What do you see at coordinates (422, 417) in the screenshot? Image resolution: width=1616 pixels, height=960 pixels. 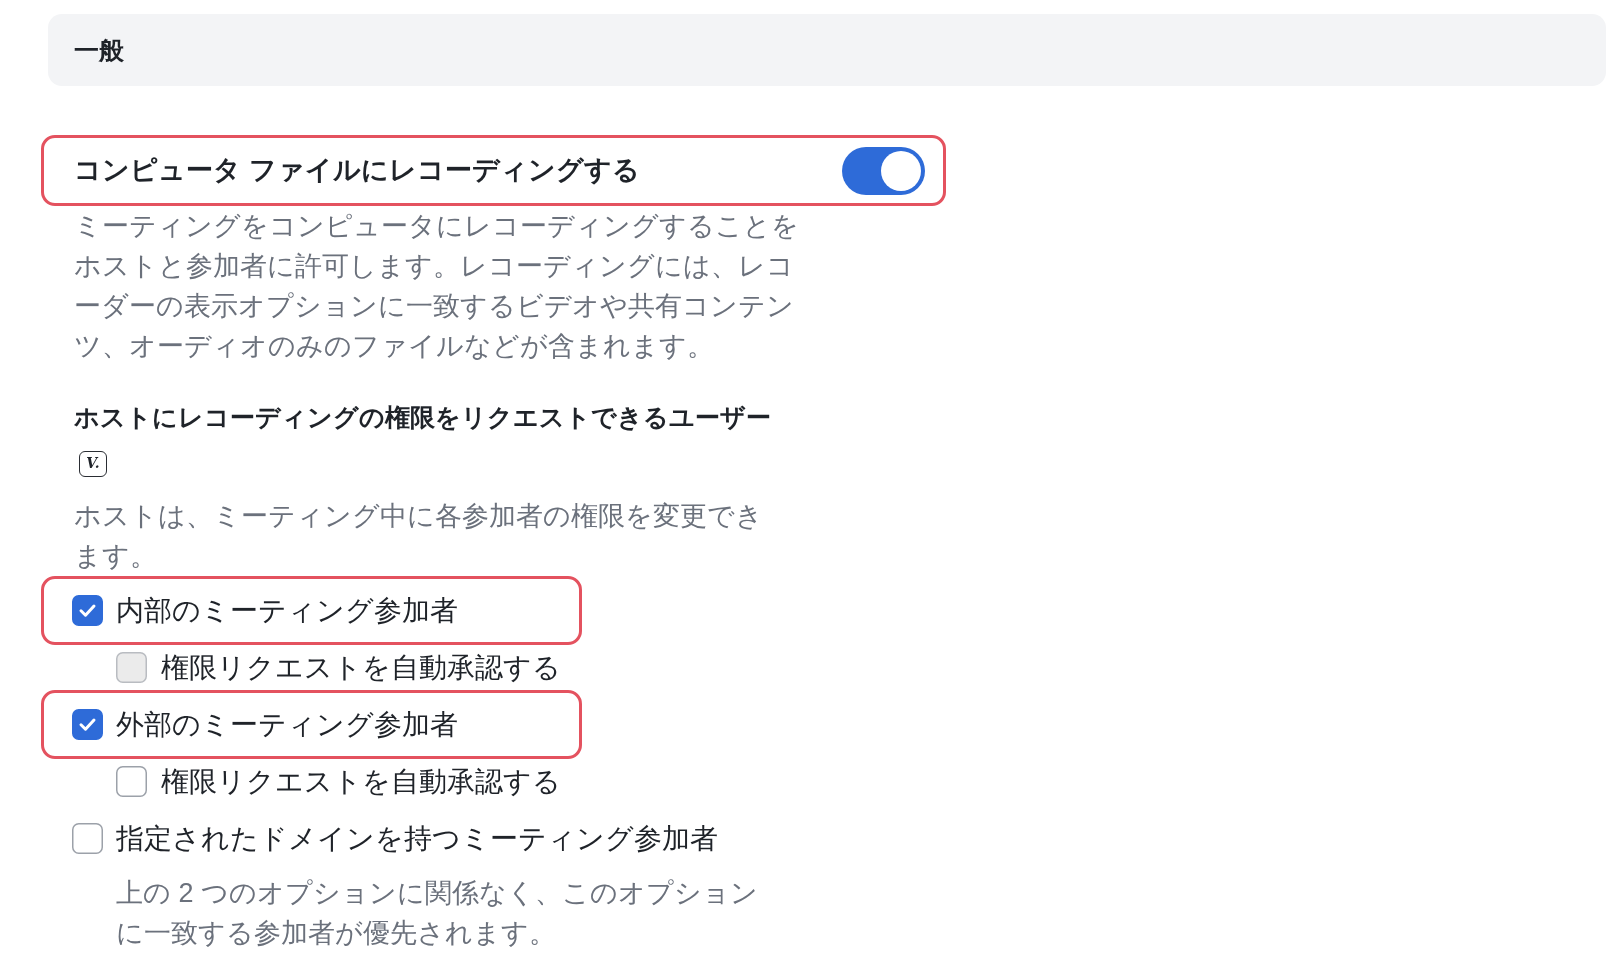 I see `group-heading: ホストにレコーディングの権限をリクエストできるユーザー` at bounding box center [422, 417].